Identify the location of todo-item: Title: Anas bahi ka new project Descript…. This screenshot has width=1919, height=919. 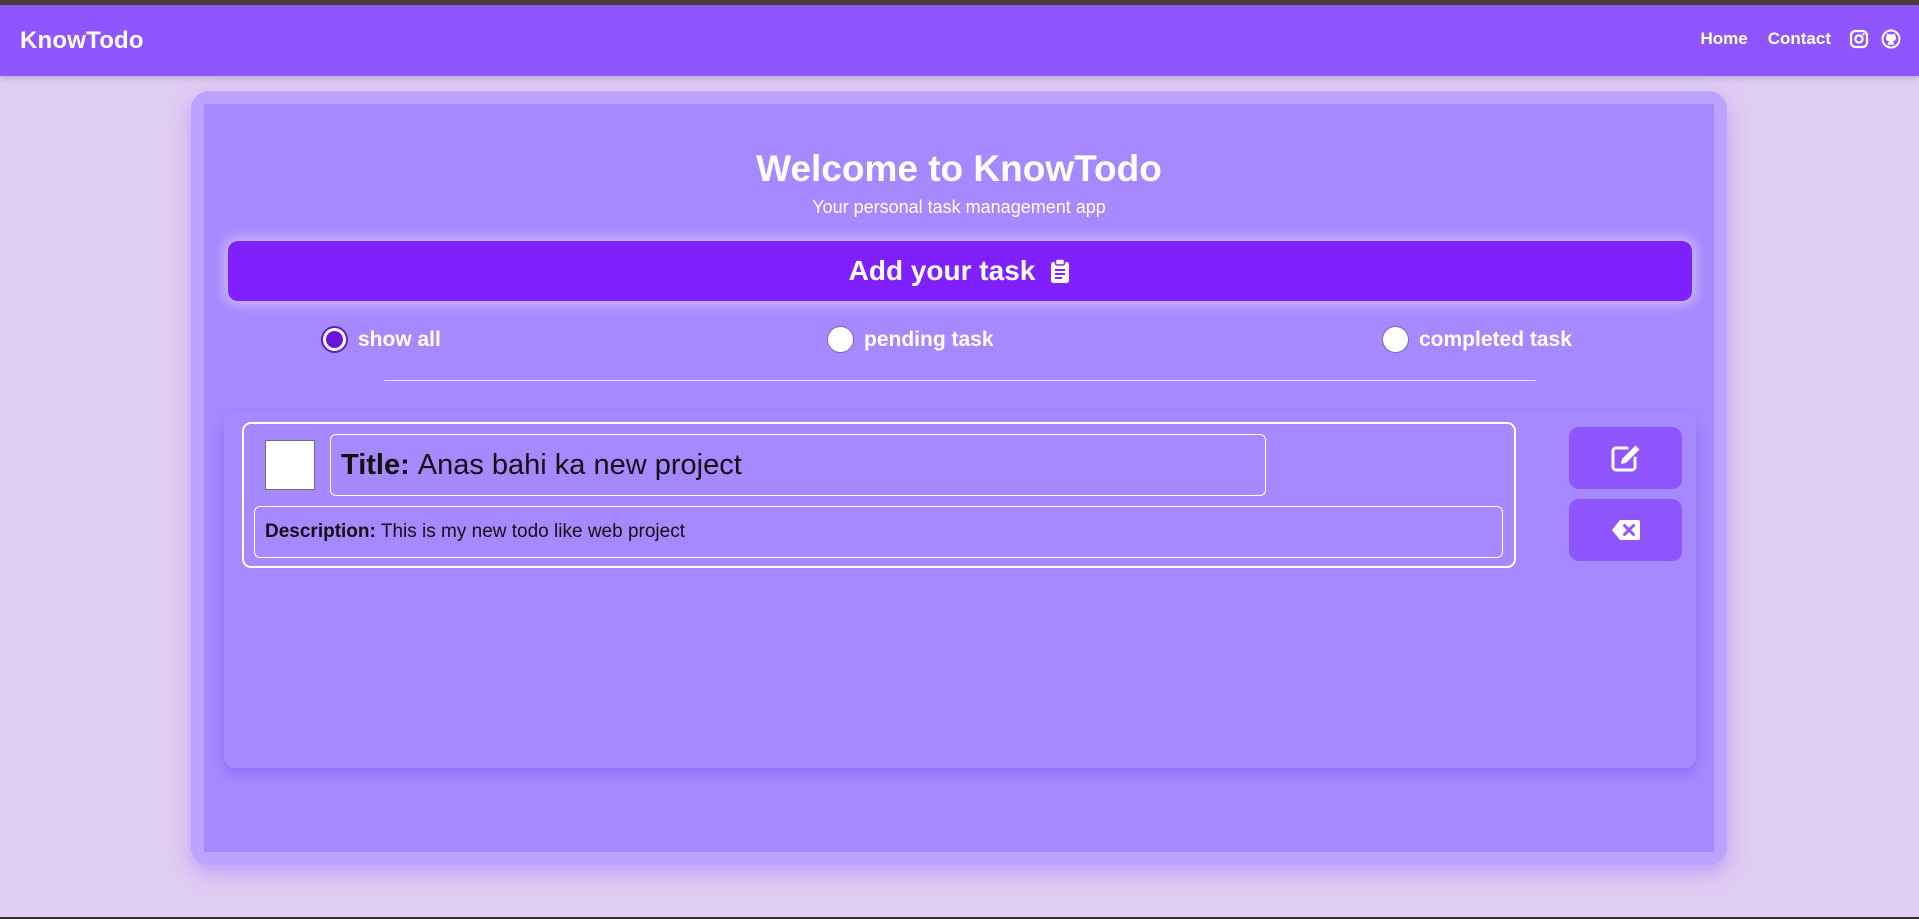
(879, 495).